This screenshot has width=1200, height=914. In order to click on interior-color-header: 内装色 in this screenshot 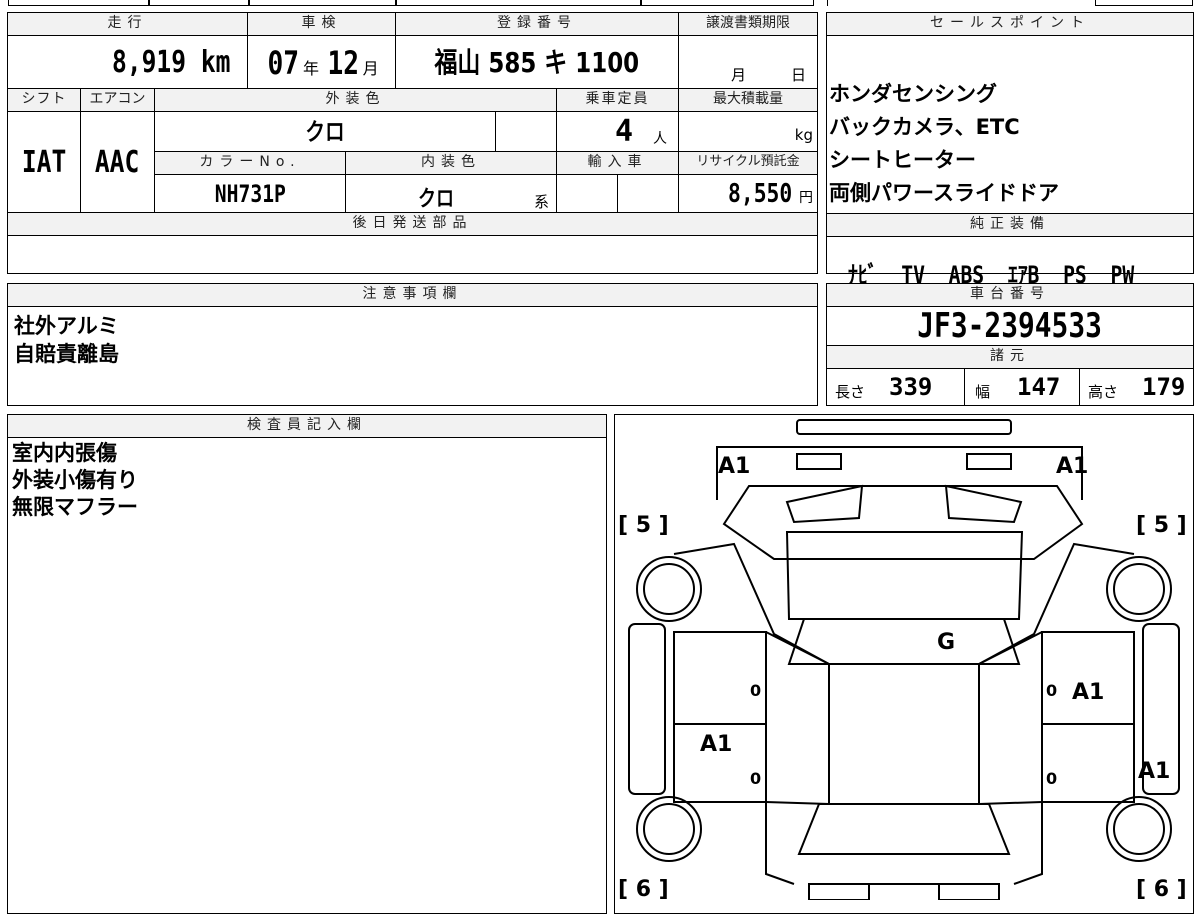, I will do `click(451, 163)`.